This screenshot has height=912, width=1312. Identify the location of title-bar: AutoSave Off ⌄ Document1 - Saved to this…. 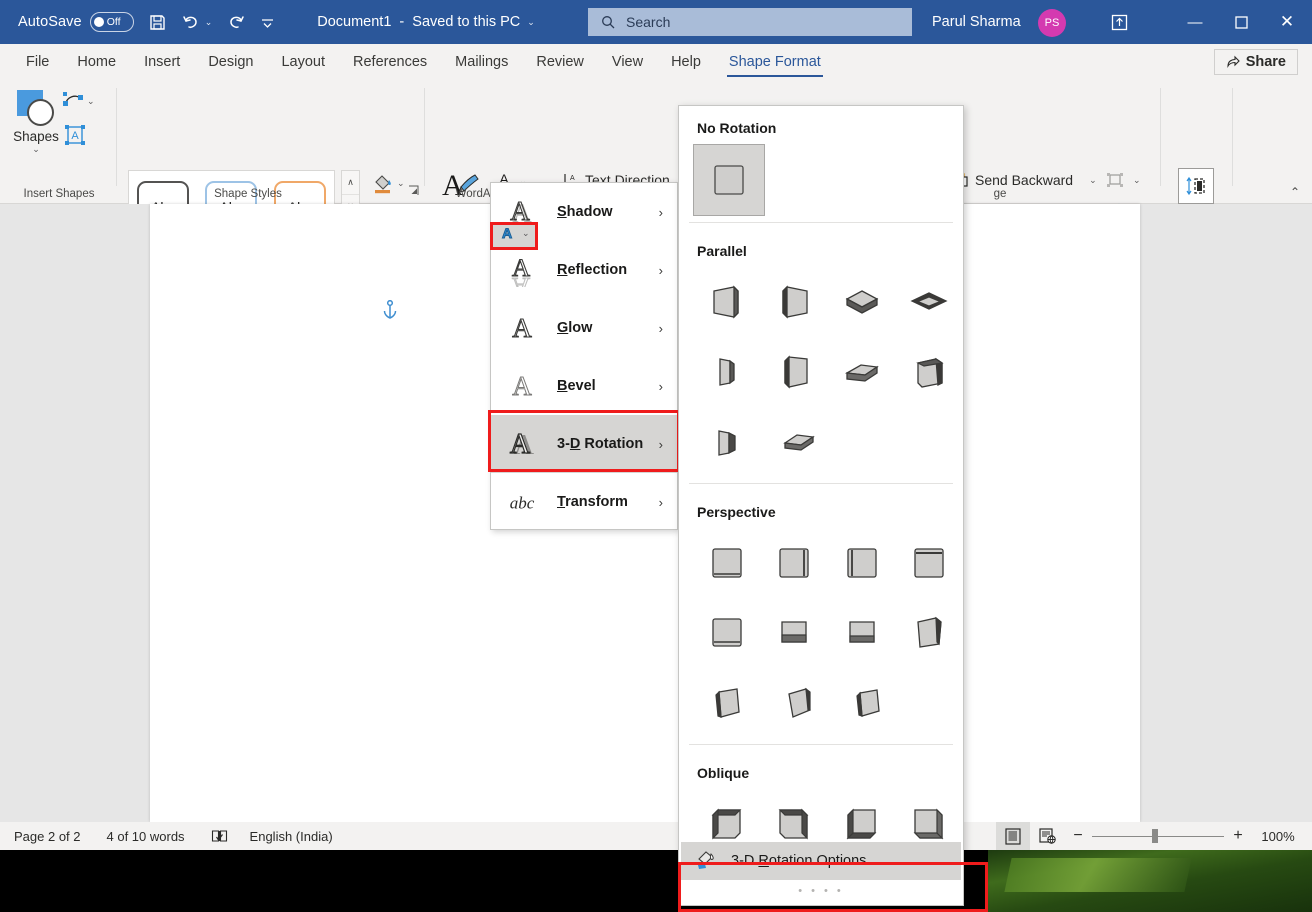
(656, 22).